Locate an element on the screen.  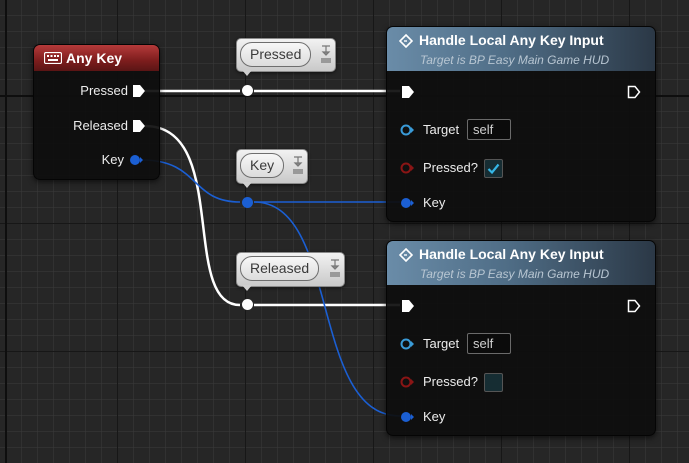
exec-out-released-pin is located at coordinates (139, 126).